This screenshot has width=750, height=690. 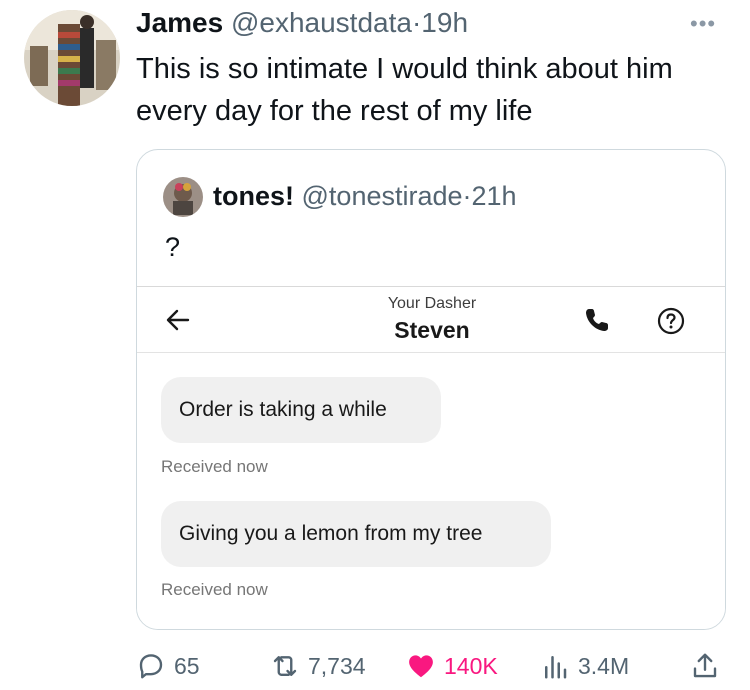 I want to click on heart-icon, so click(x=421, y=666).